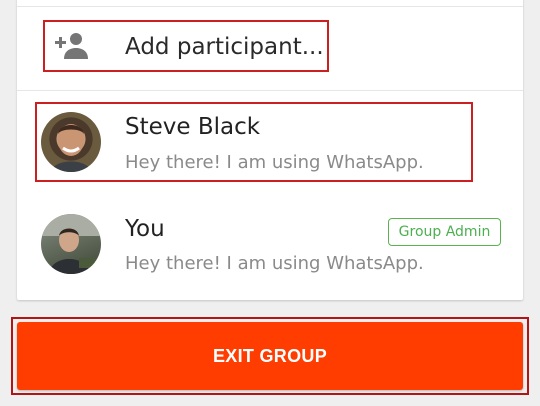  I want to click on top-divider, so click(270, 6).